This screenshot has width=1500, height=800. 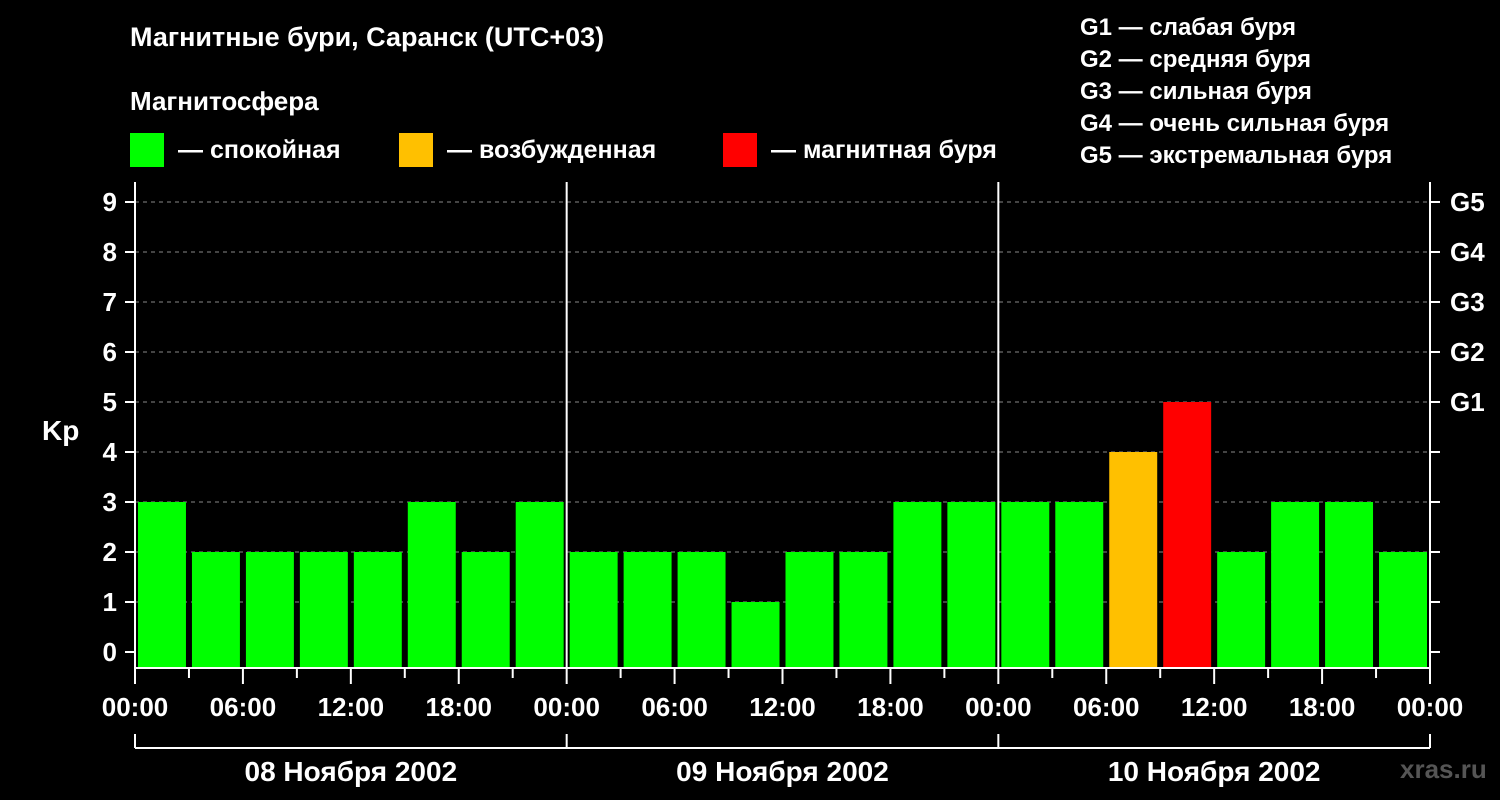 What do you see at coordinates (110, 352) in the screenshot?
I see `y-tick-label: 6` at bounding box center [110, 352].